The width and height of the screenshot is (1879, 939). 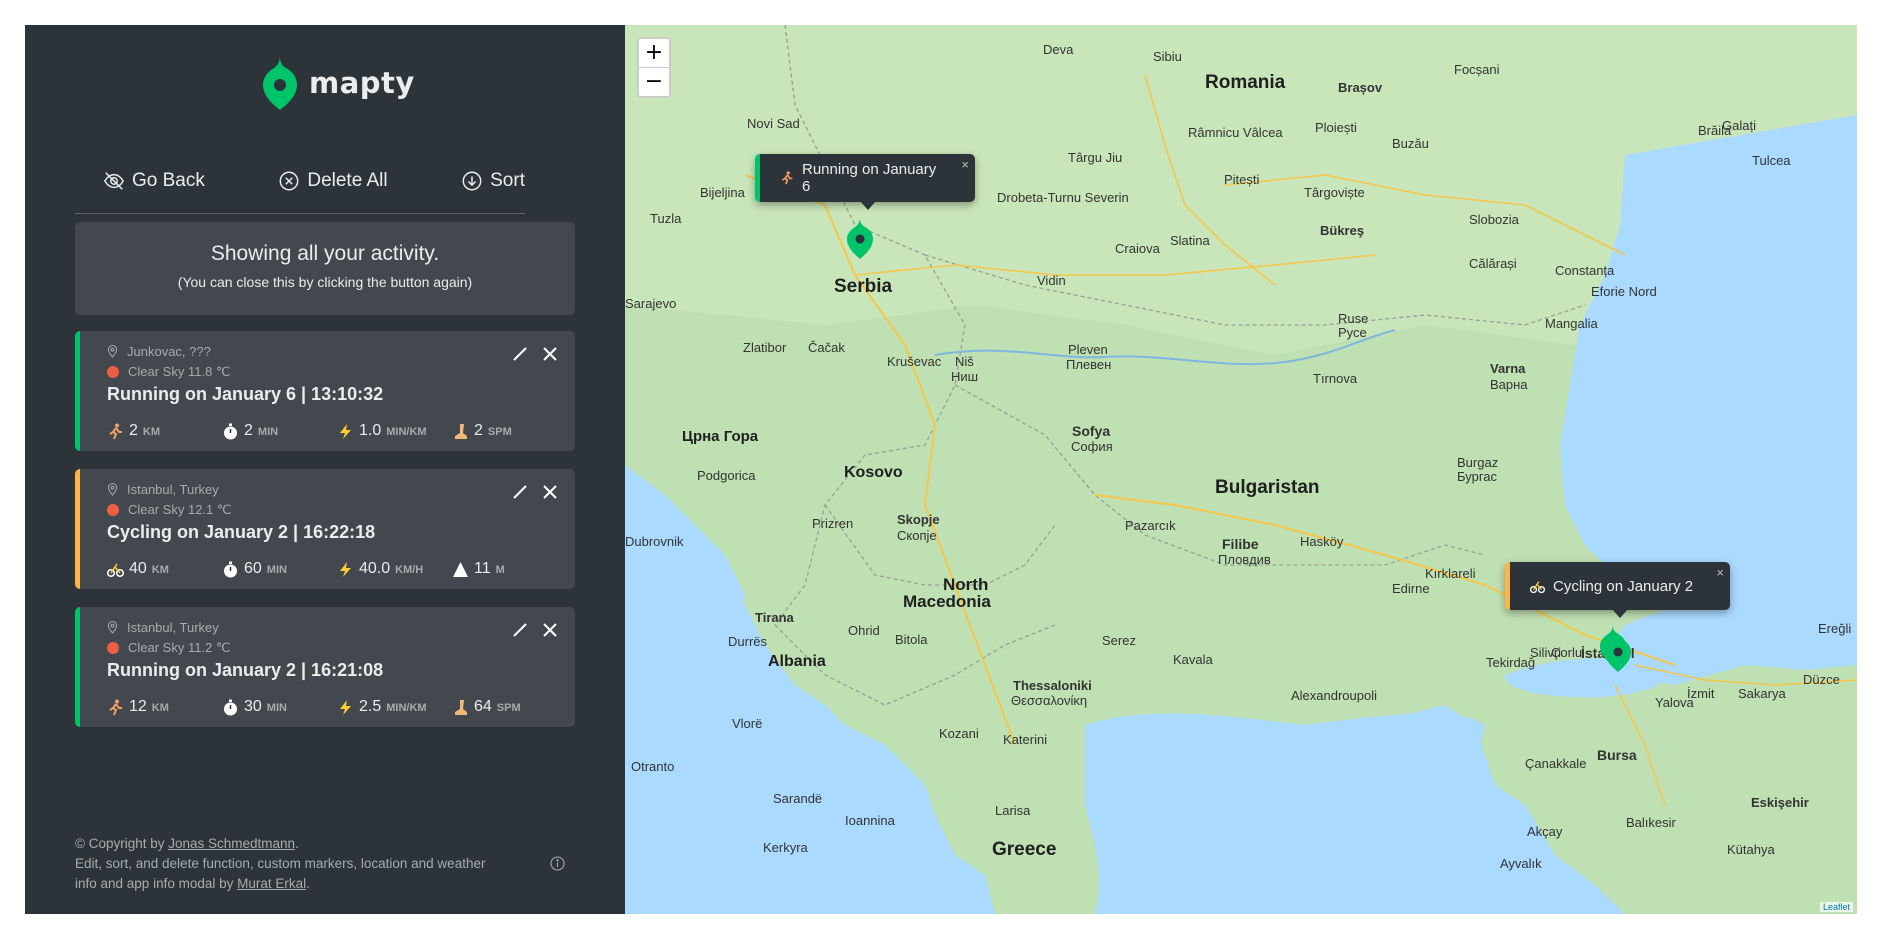 I want to click on workout-stats: 40 km 60 min 40.0 km/h 11 m, so click(x=324, y=569).